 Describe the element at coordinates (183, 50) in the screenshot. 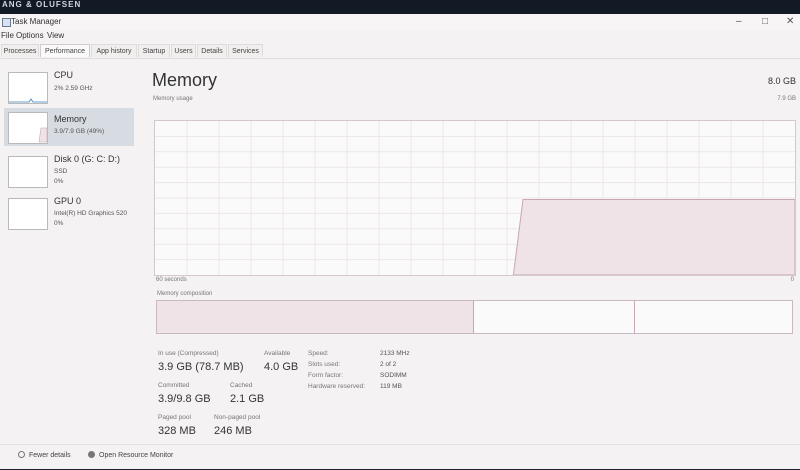

I see `tab-users: Users` at that location.